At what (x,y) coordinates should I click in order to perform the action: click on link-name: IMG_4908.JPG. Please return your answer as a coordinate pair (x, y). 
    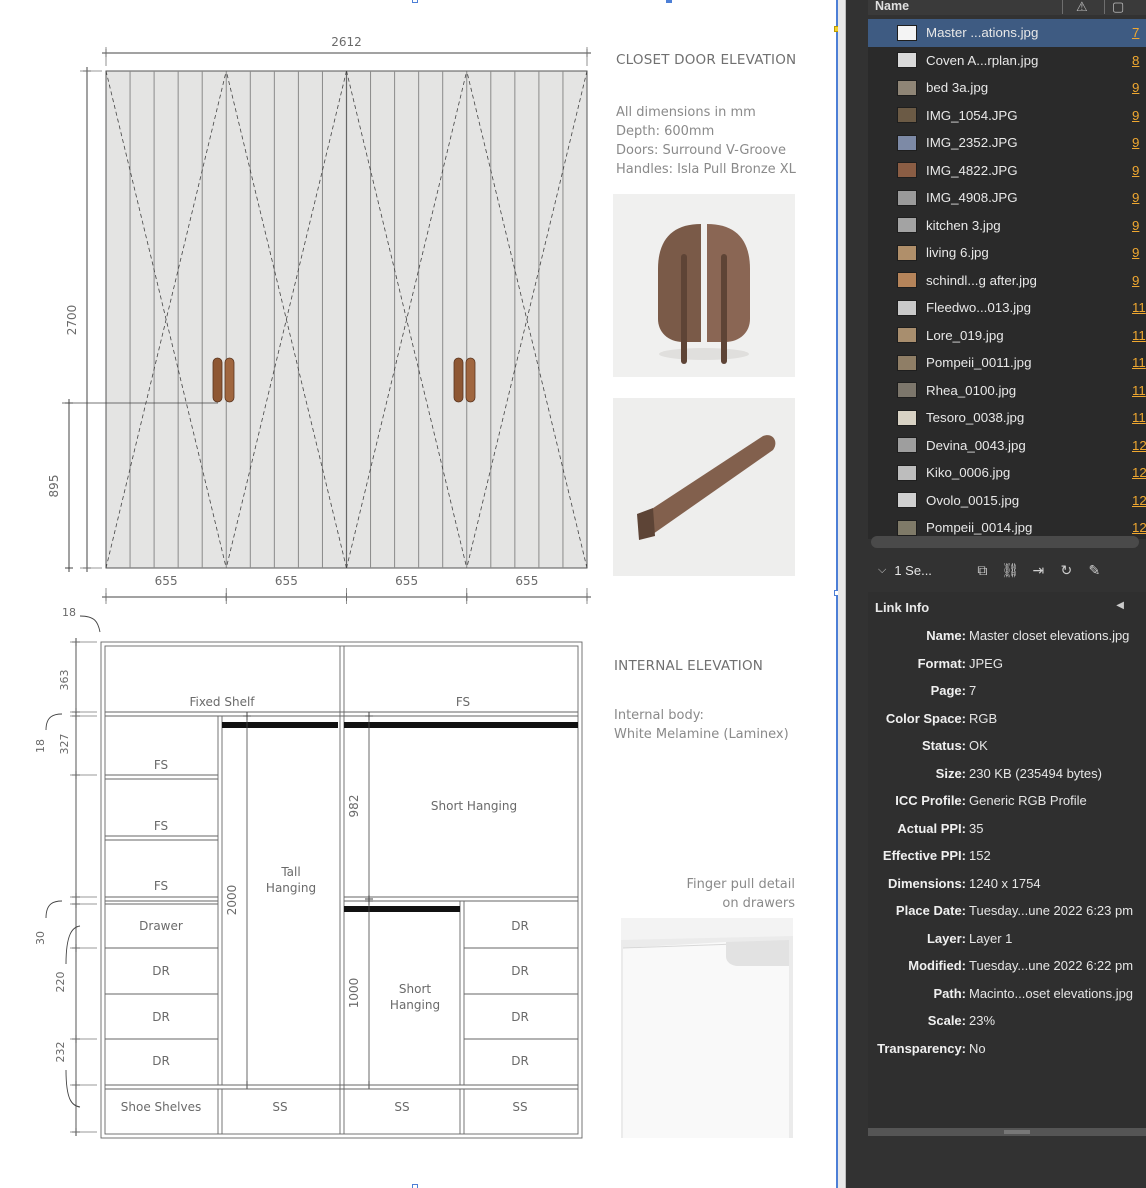
    Looking at the image, I should click on (972, 198).